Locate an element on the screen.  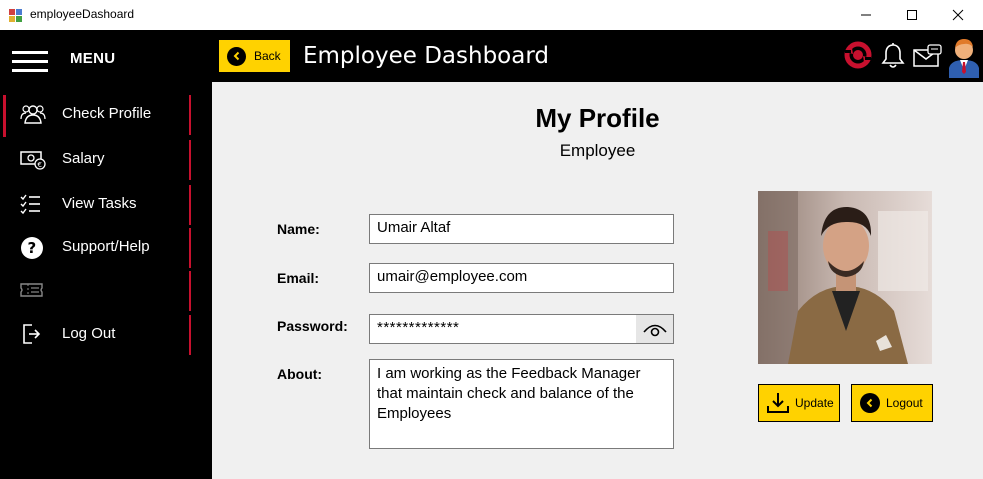
logout-label: Logout is located at coordinates (904, 403).